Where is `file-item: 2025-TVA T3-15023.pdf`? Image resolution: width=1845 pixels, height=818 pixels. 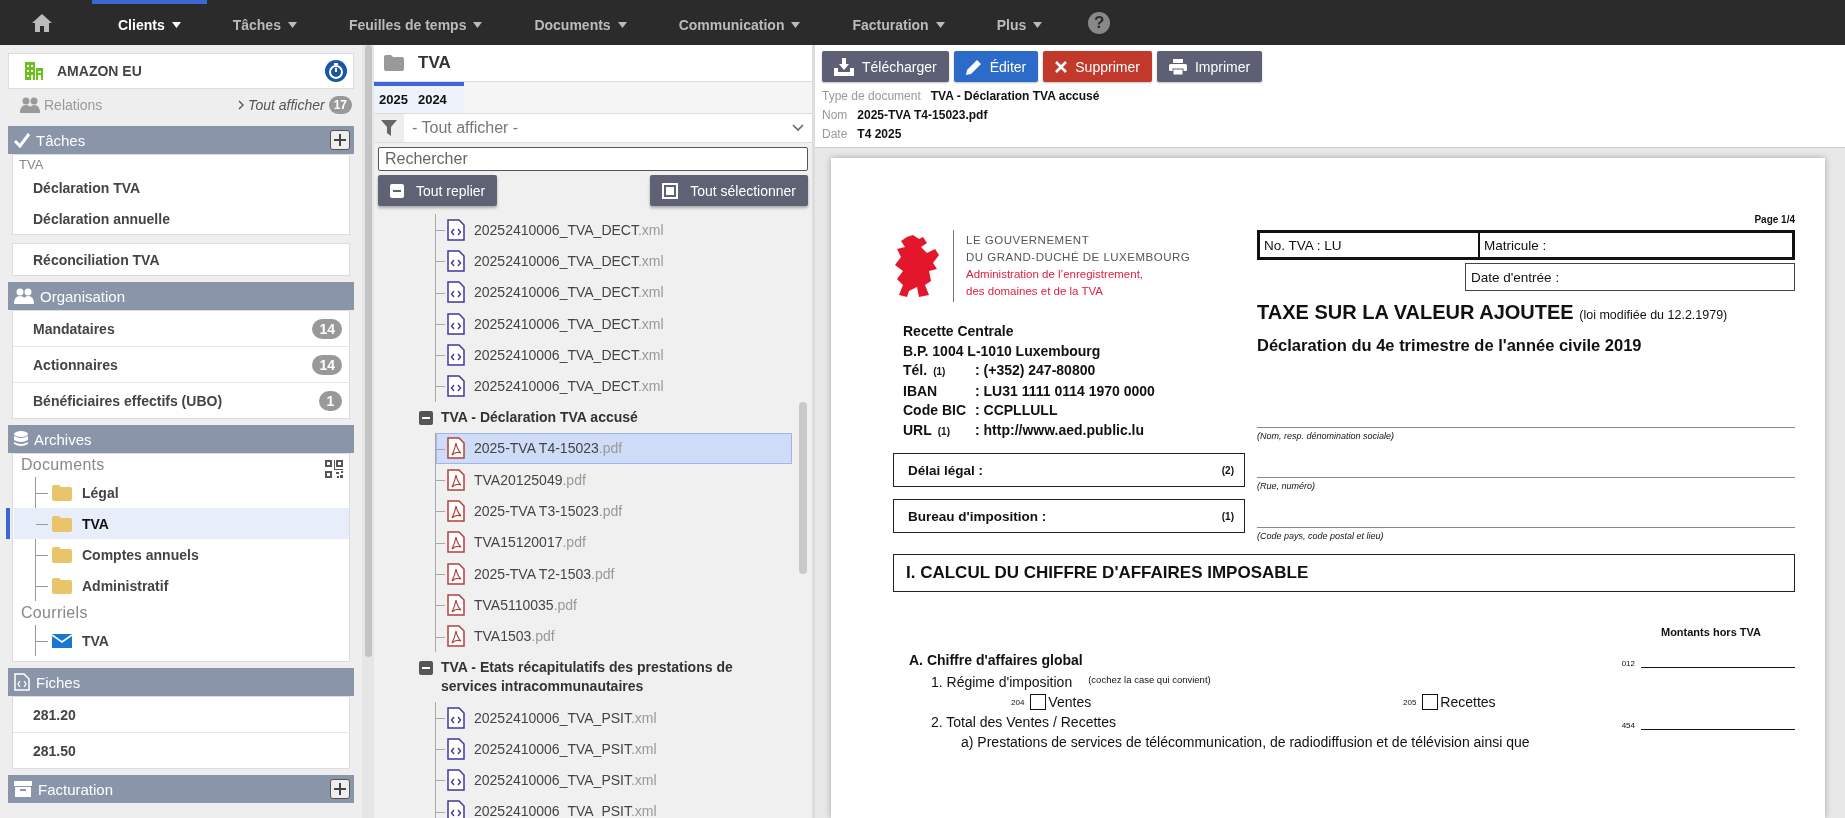 file-item: 2025-TVA T3-15023.pdf is located at coordinates (614, 511).